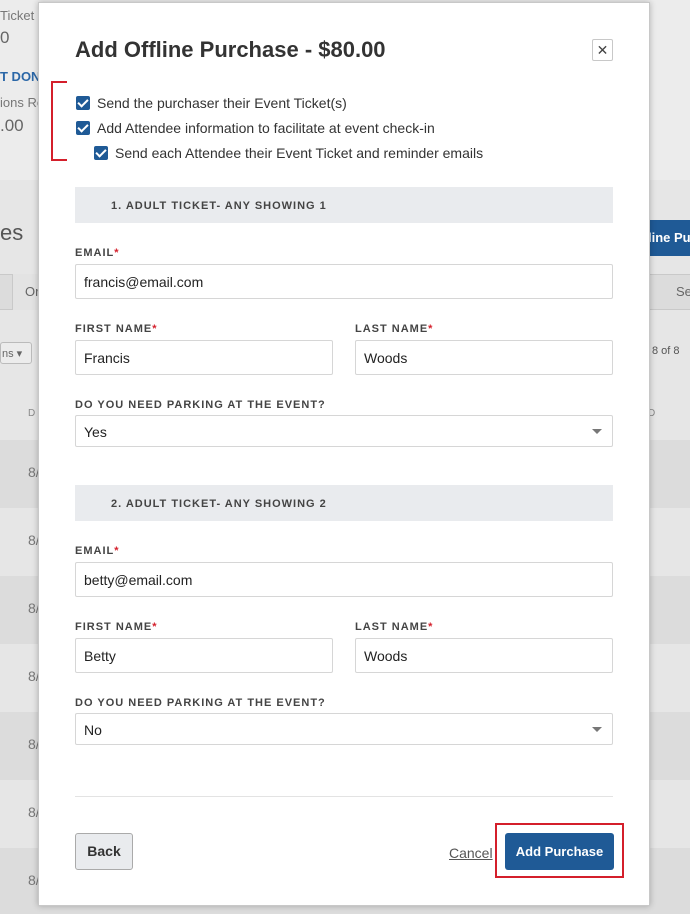 The width and height of the screenshot is (690, 914). What do you see at coordinates (26, 292) in the screenshot?
I see `tab-orders: Or` at bounding box center [26, 292].